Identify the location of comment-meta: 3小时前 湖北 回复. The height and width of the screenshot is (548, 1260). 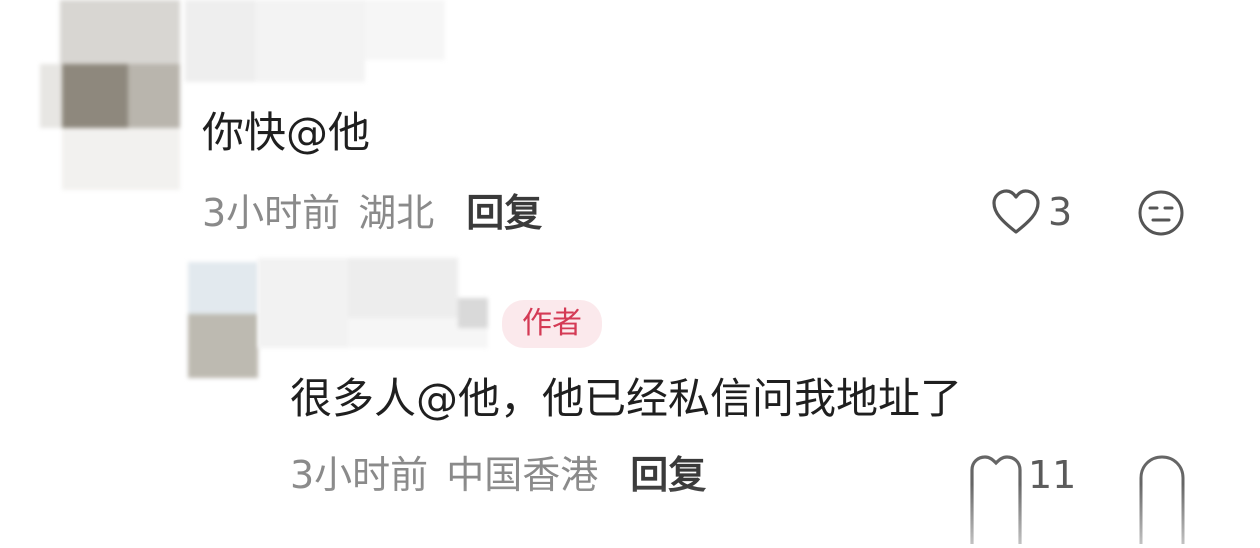
(372, 213).